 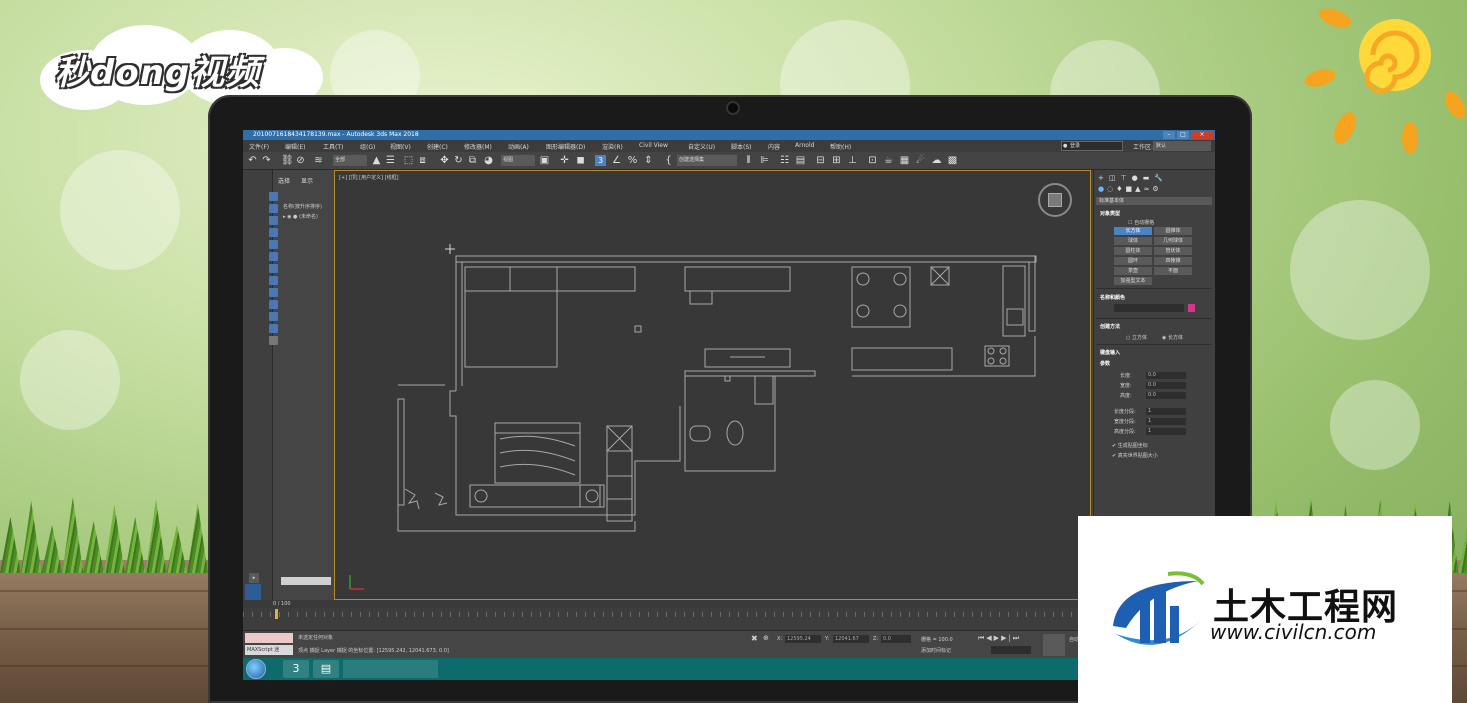 What do you see at coordinates (836, 160) in the screenshot?
I see `schematic-view-icon: ⊞` at bounding box center [836, 160].